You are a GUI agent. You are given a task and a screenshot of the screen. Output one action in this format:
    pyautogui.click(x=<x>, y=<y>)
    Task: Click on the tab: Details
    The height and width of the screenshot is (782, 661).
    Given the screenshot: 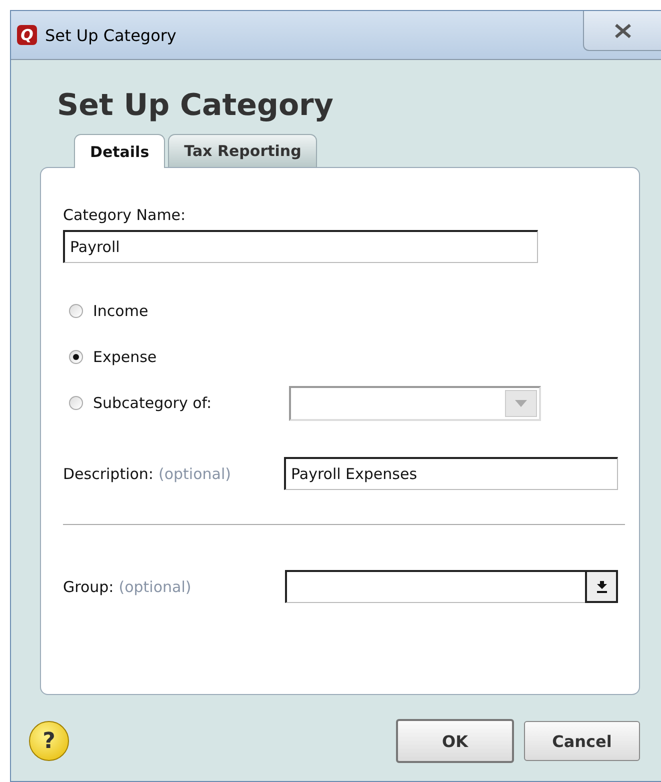 What is the action you would take?
    pyautogui.click(x=120, y=151)
    